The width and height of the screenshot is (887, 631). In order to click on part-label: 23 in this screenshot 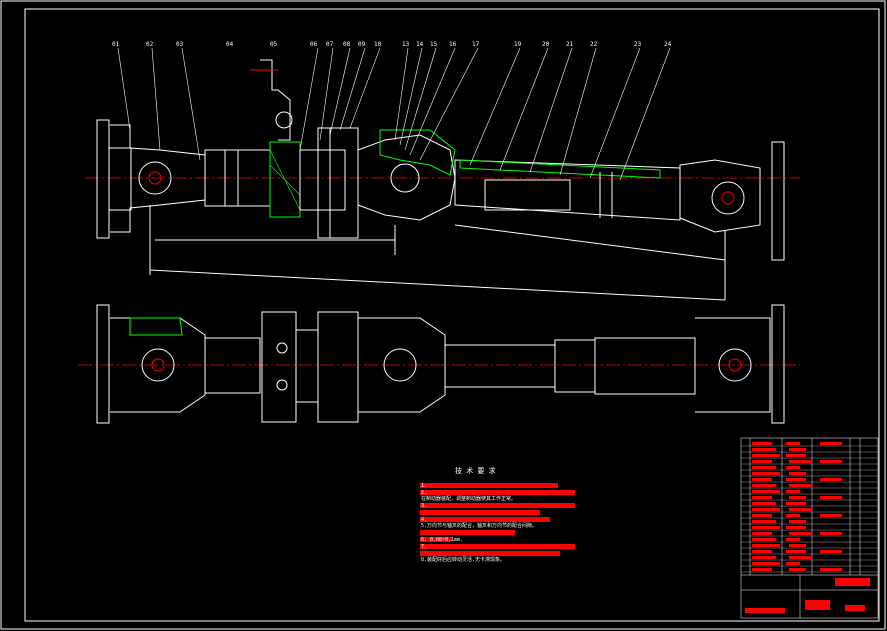, I will do `click(638, 44)`.